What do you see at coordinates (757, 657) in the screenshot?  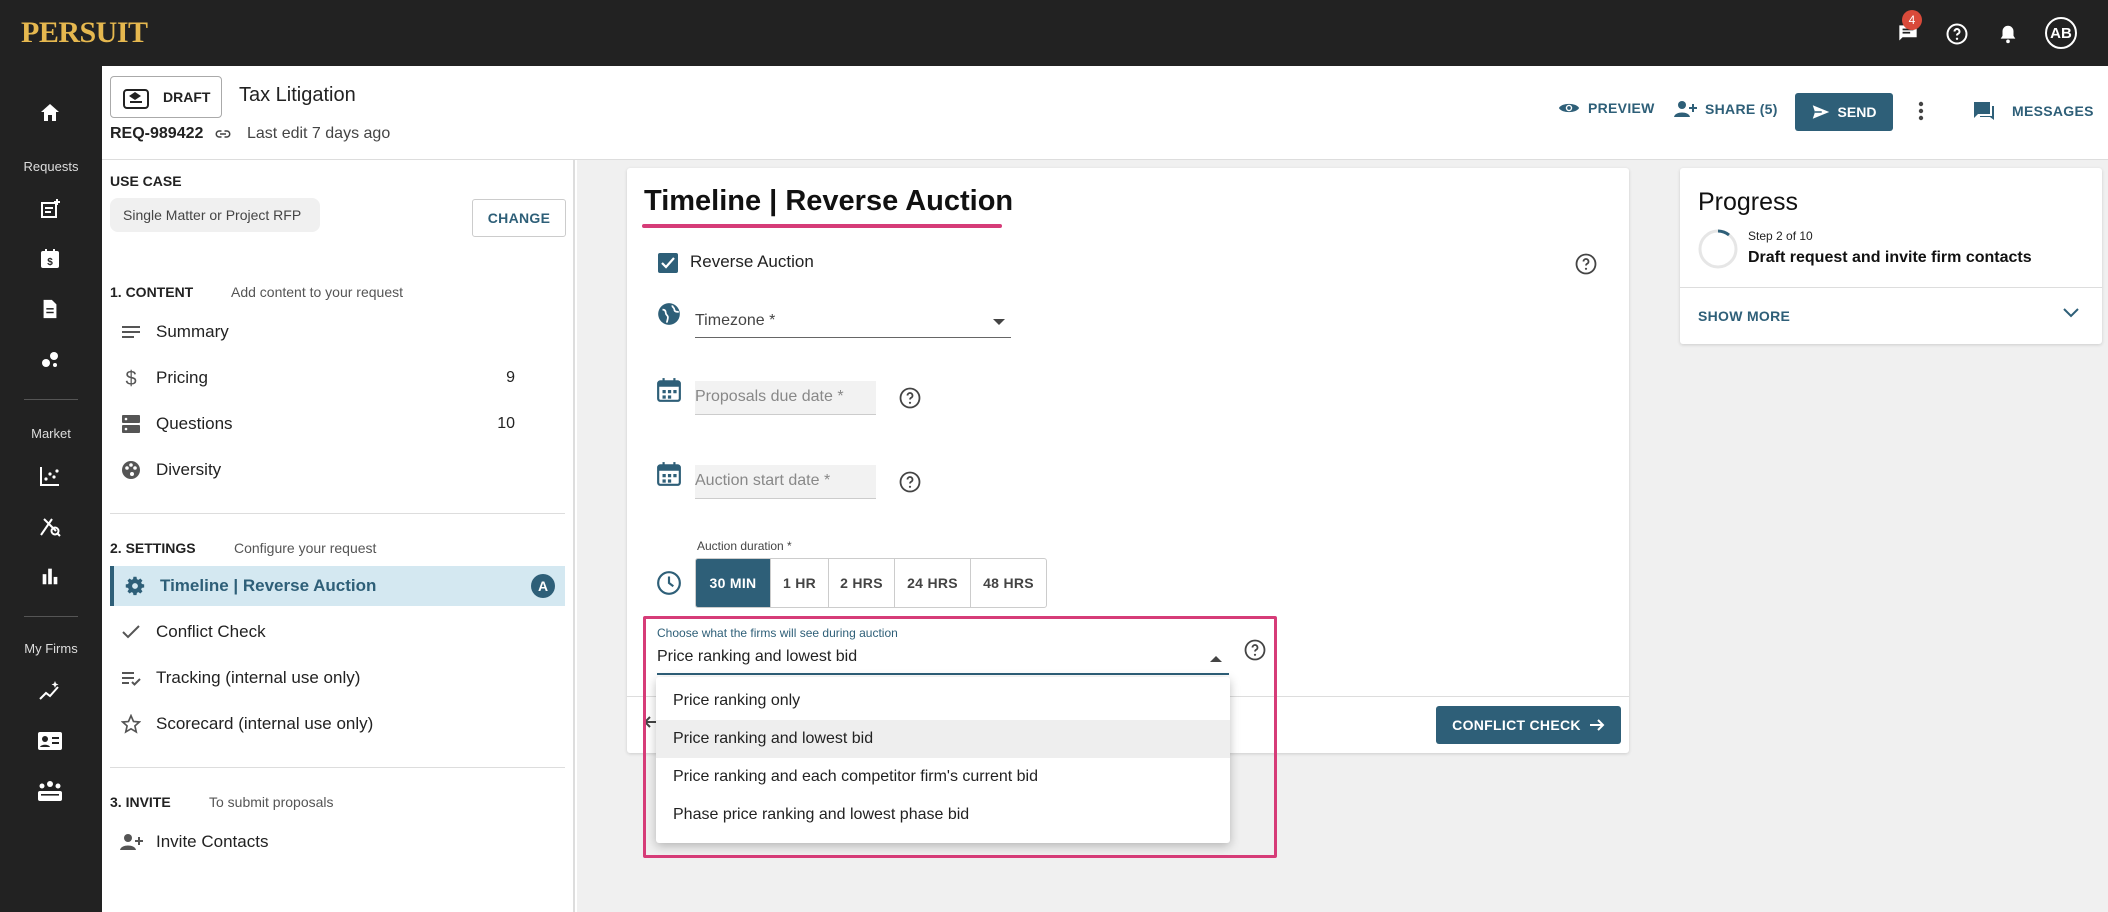 I see `auction-visibility-select: Price ranking and lowest bid` at bounding box center [757, 657].